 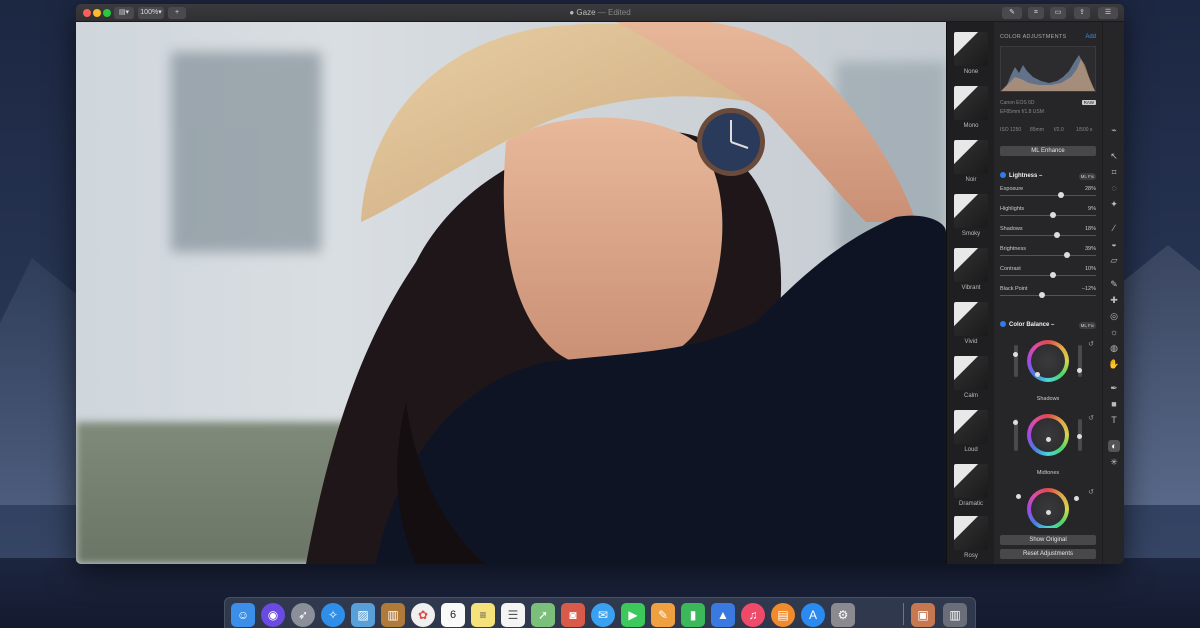 What do you see at coordinates (1082, 13) in the screenshot?
I see `share-button: ⇪` at bounding box center [1082, 13].